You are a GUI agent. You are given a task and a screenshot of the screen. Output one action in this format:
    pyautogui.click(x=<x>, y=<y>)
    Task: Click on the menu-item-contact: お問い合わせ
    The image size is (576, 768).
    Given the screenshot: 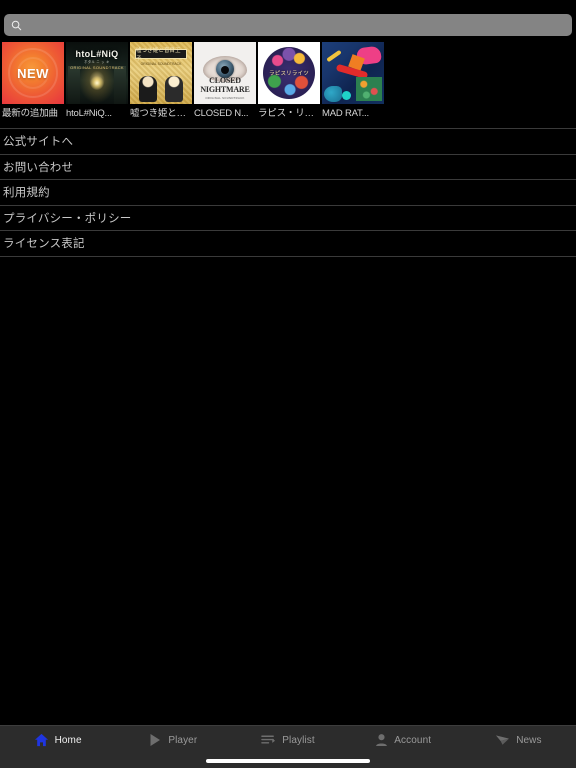 What is the action you would take?
    pyautogui.click(x=288, y=167)
    